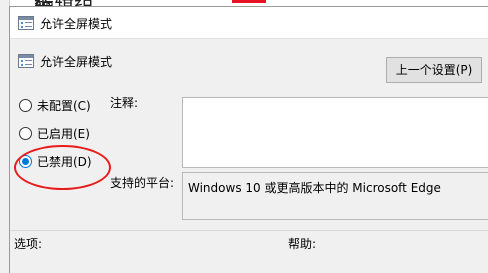  Describe the element at coordinates (142, 183) in the screenshot. I see `supported-on-label: 支持的平台:` at that location.